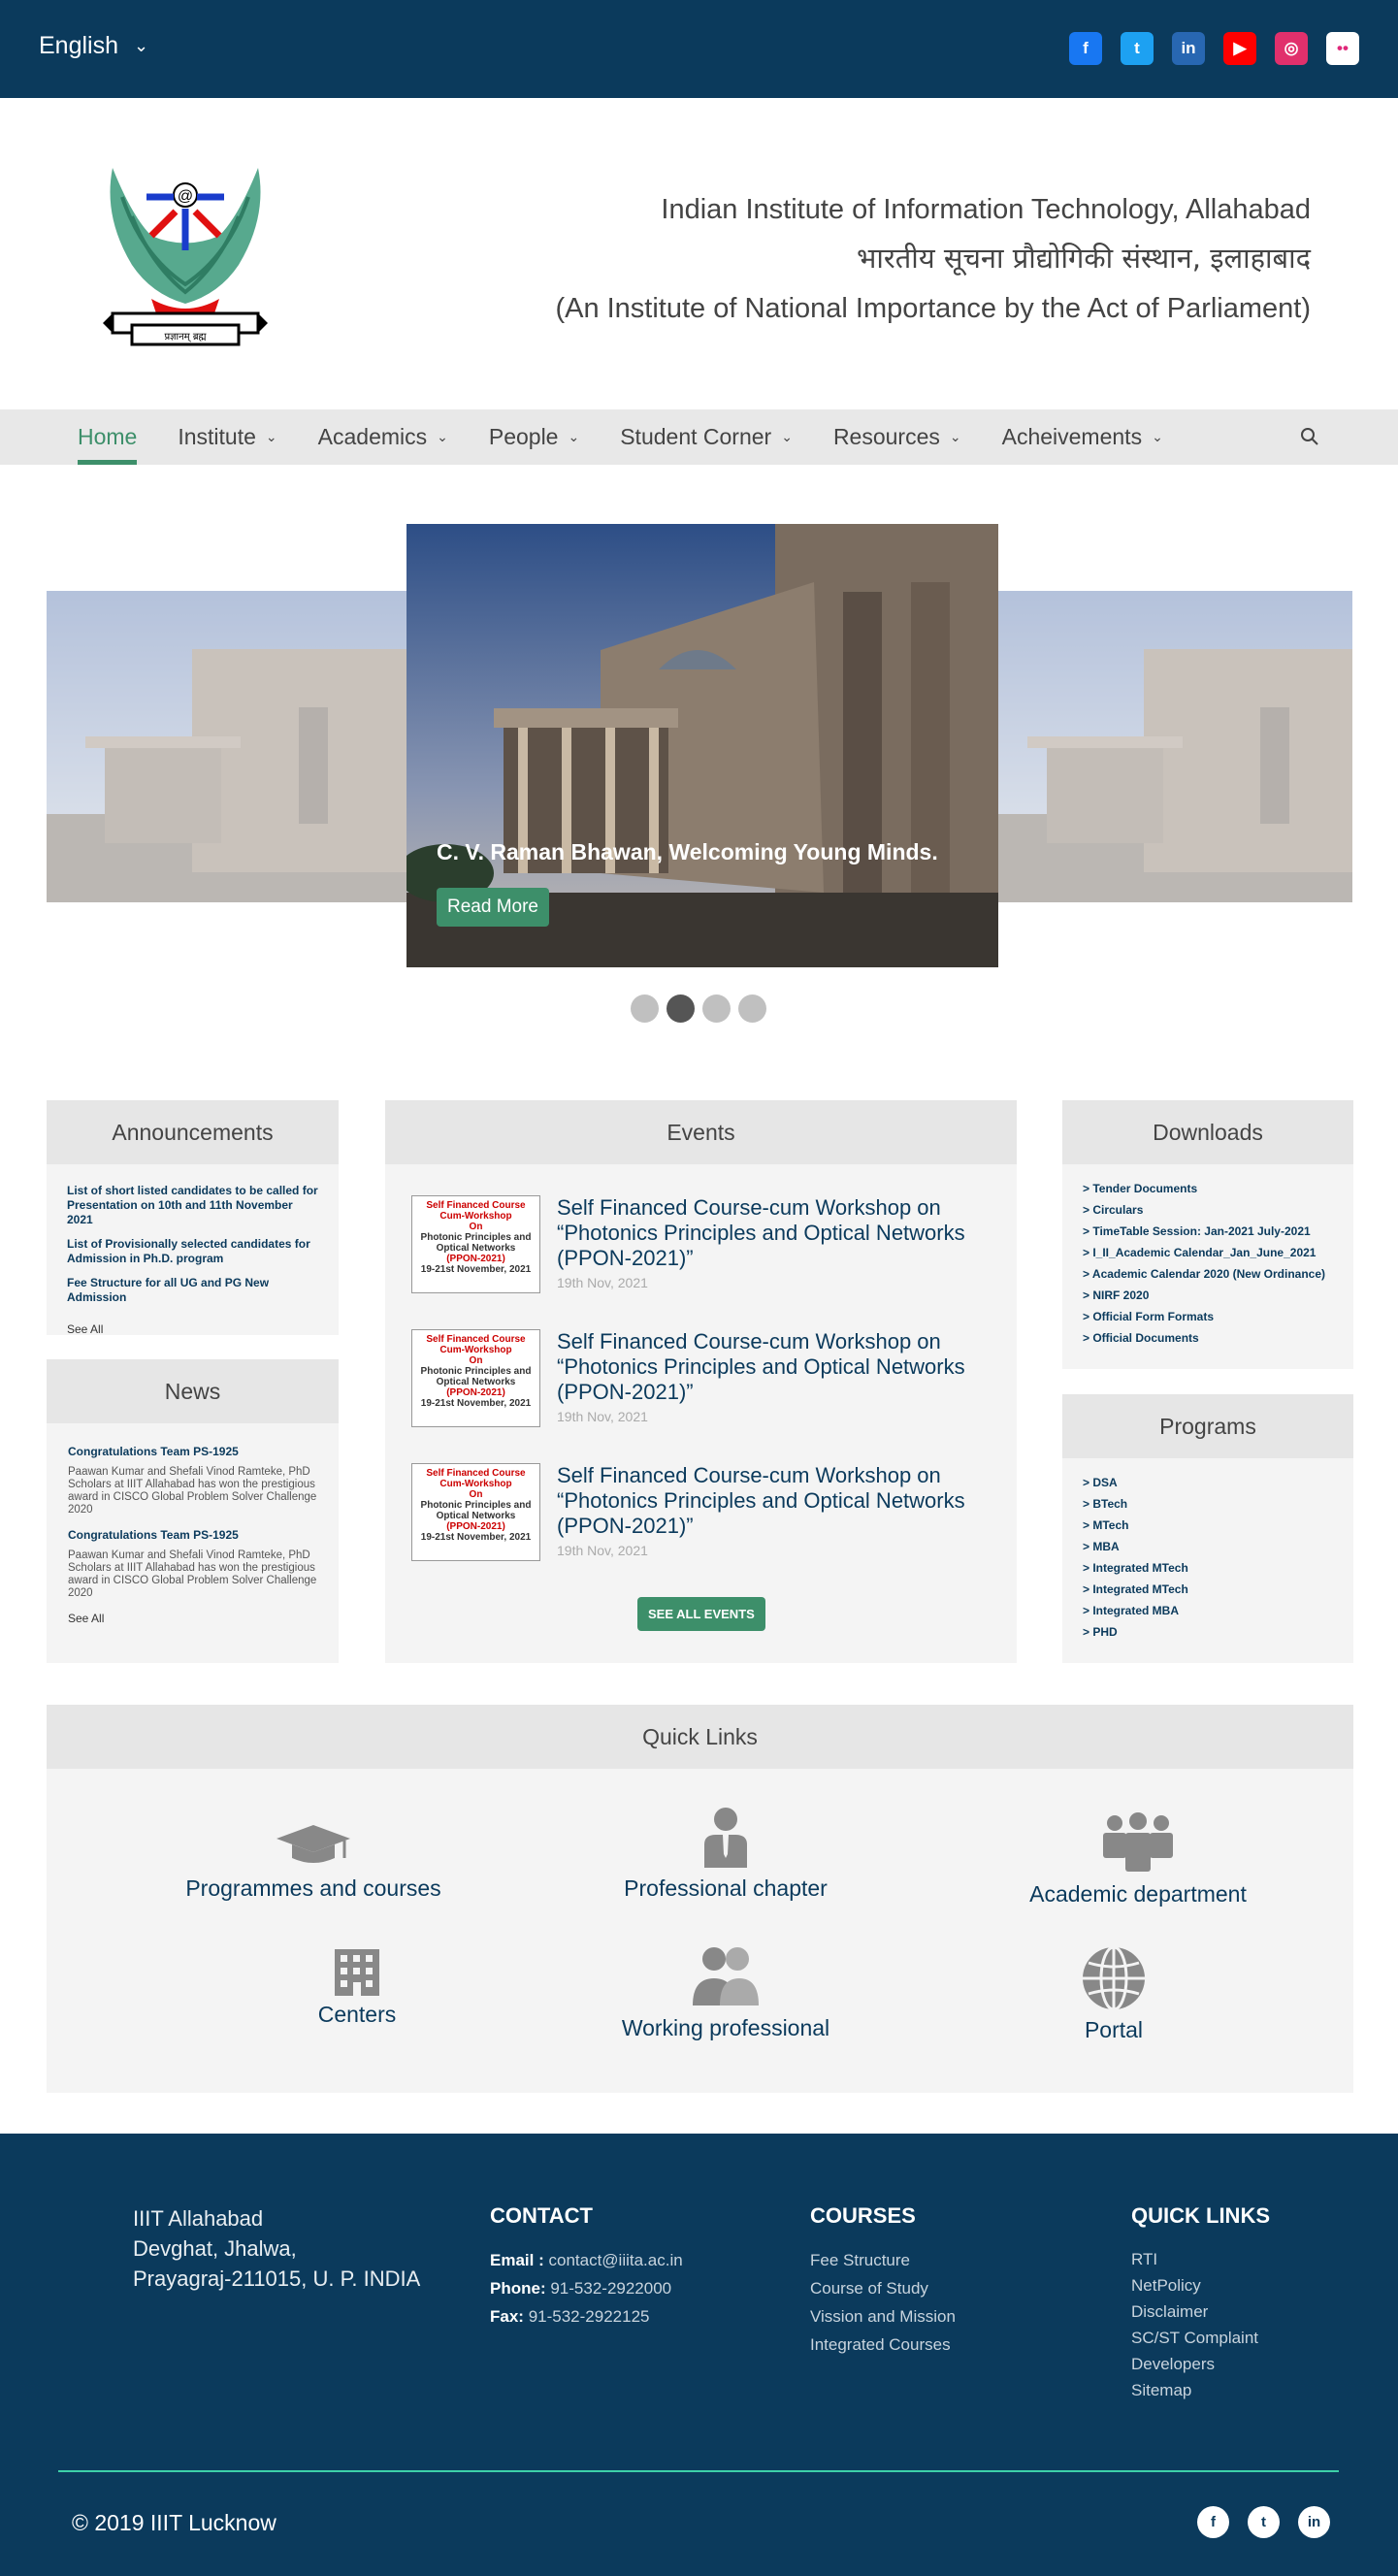 Image resolution: width=1398 pixels, height=2576 pixels. What do you see at coordinates (93, 46) in the screenshot?
I see `language-selector: English ⌄` at bounding box center [93, 46].